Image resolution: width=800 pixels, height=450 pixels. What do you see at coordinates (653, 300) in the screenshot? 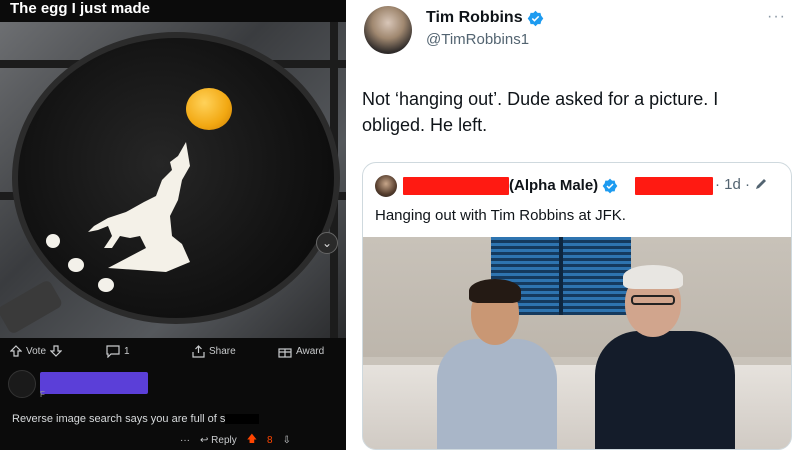
I see `glasses` at bounding box center [653, 300].